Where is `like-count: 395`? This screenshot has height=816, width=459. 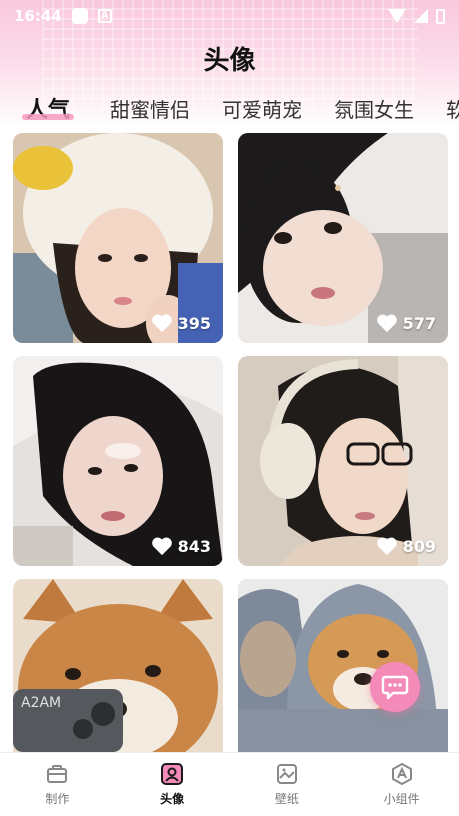
like-count: 395 is located at coordinates (181, 323).